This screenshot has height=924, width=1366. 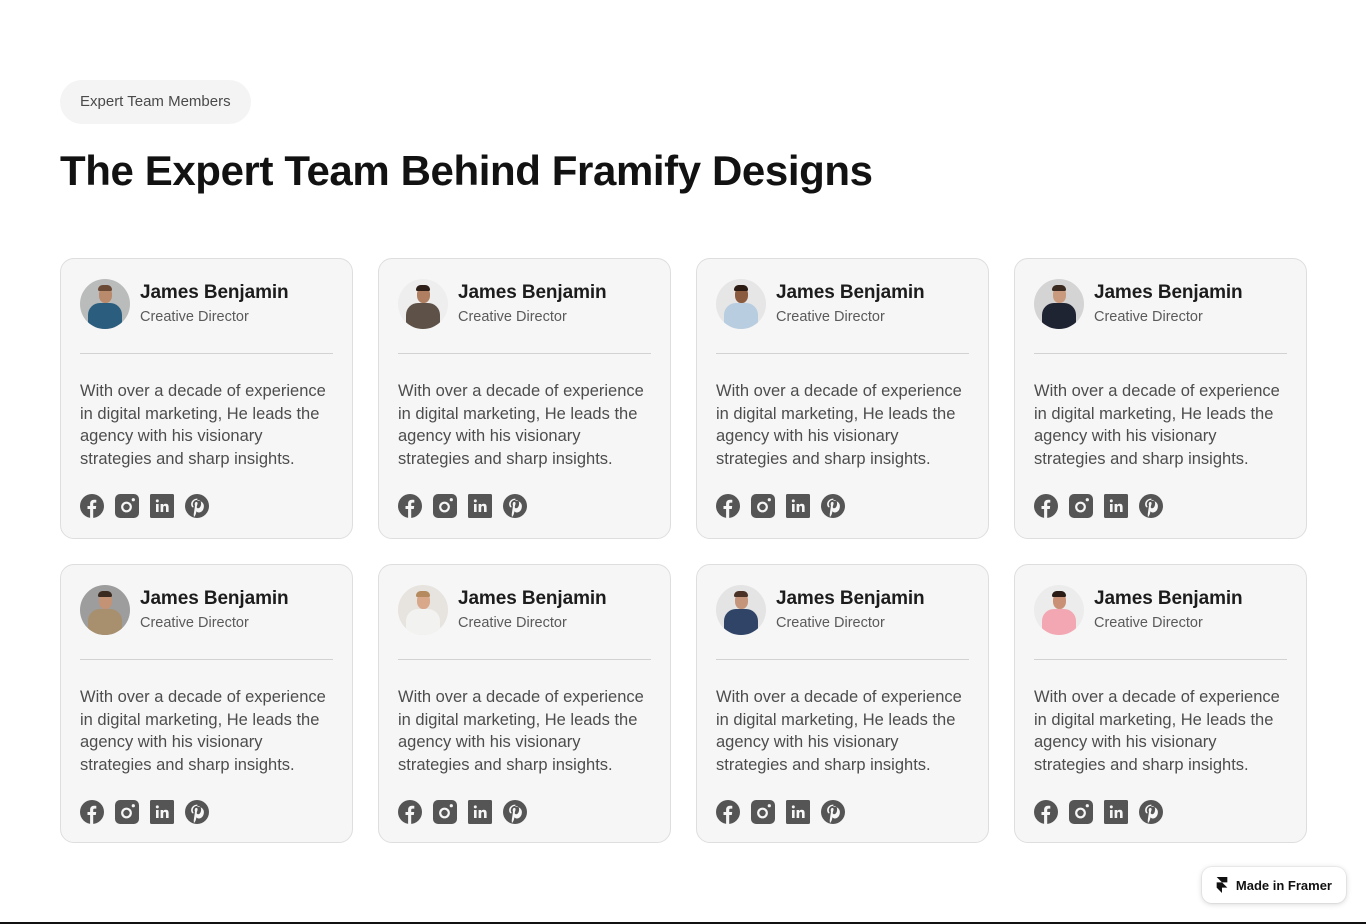 What do you see at coordinates (1273, 885) in the screenshot?
I see `made-in-framer-badge: Made in Framer` at bounding box center [1273, 885].